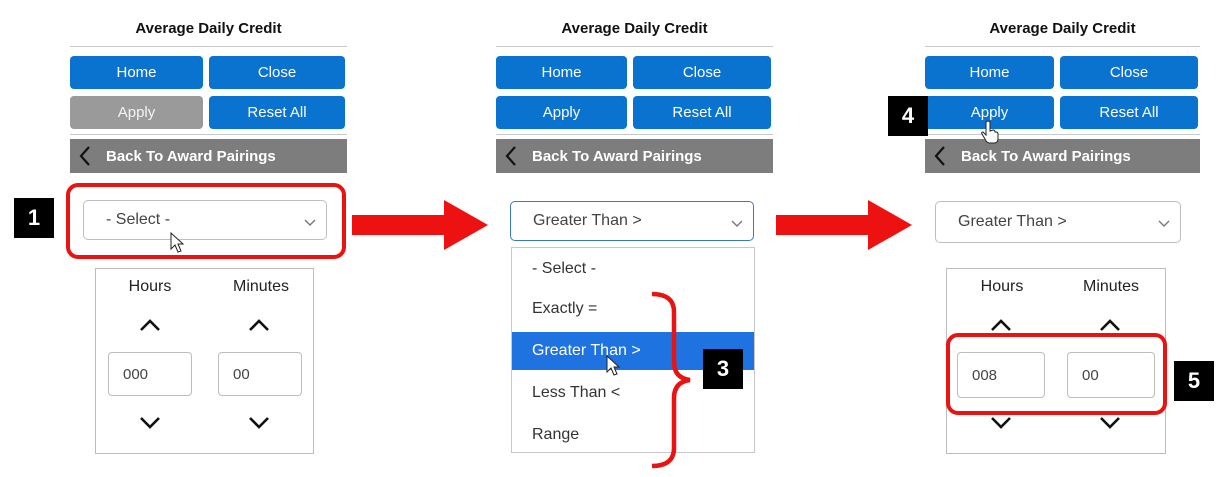 The height and width of the screenshot is (477, 1221). What do you see at coordinates (614, 368) in the screenshot?
I see `cursor-arrow-icon` at bounding box center [614, 368].